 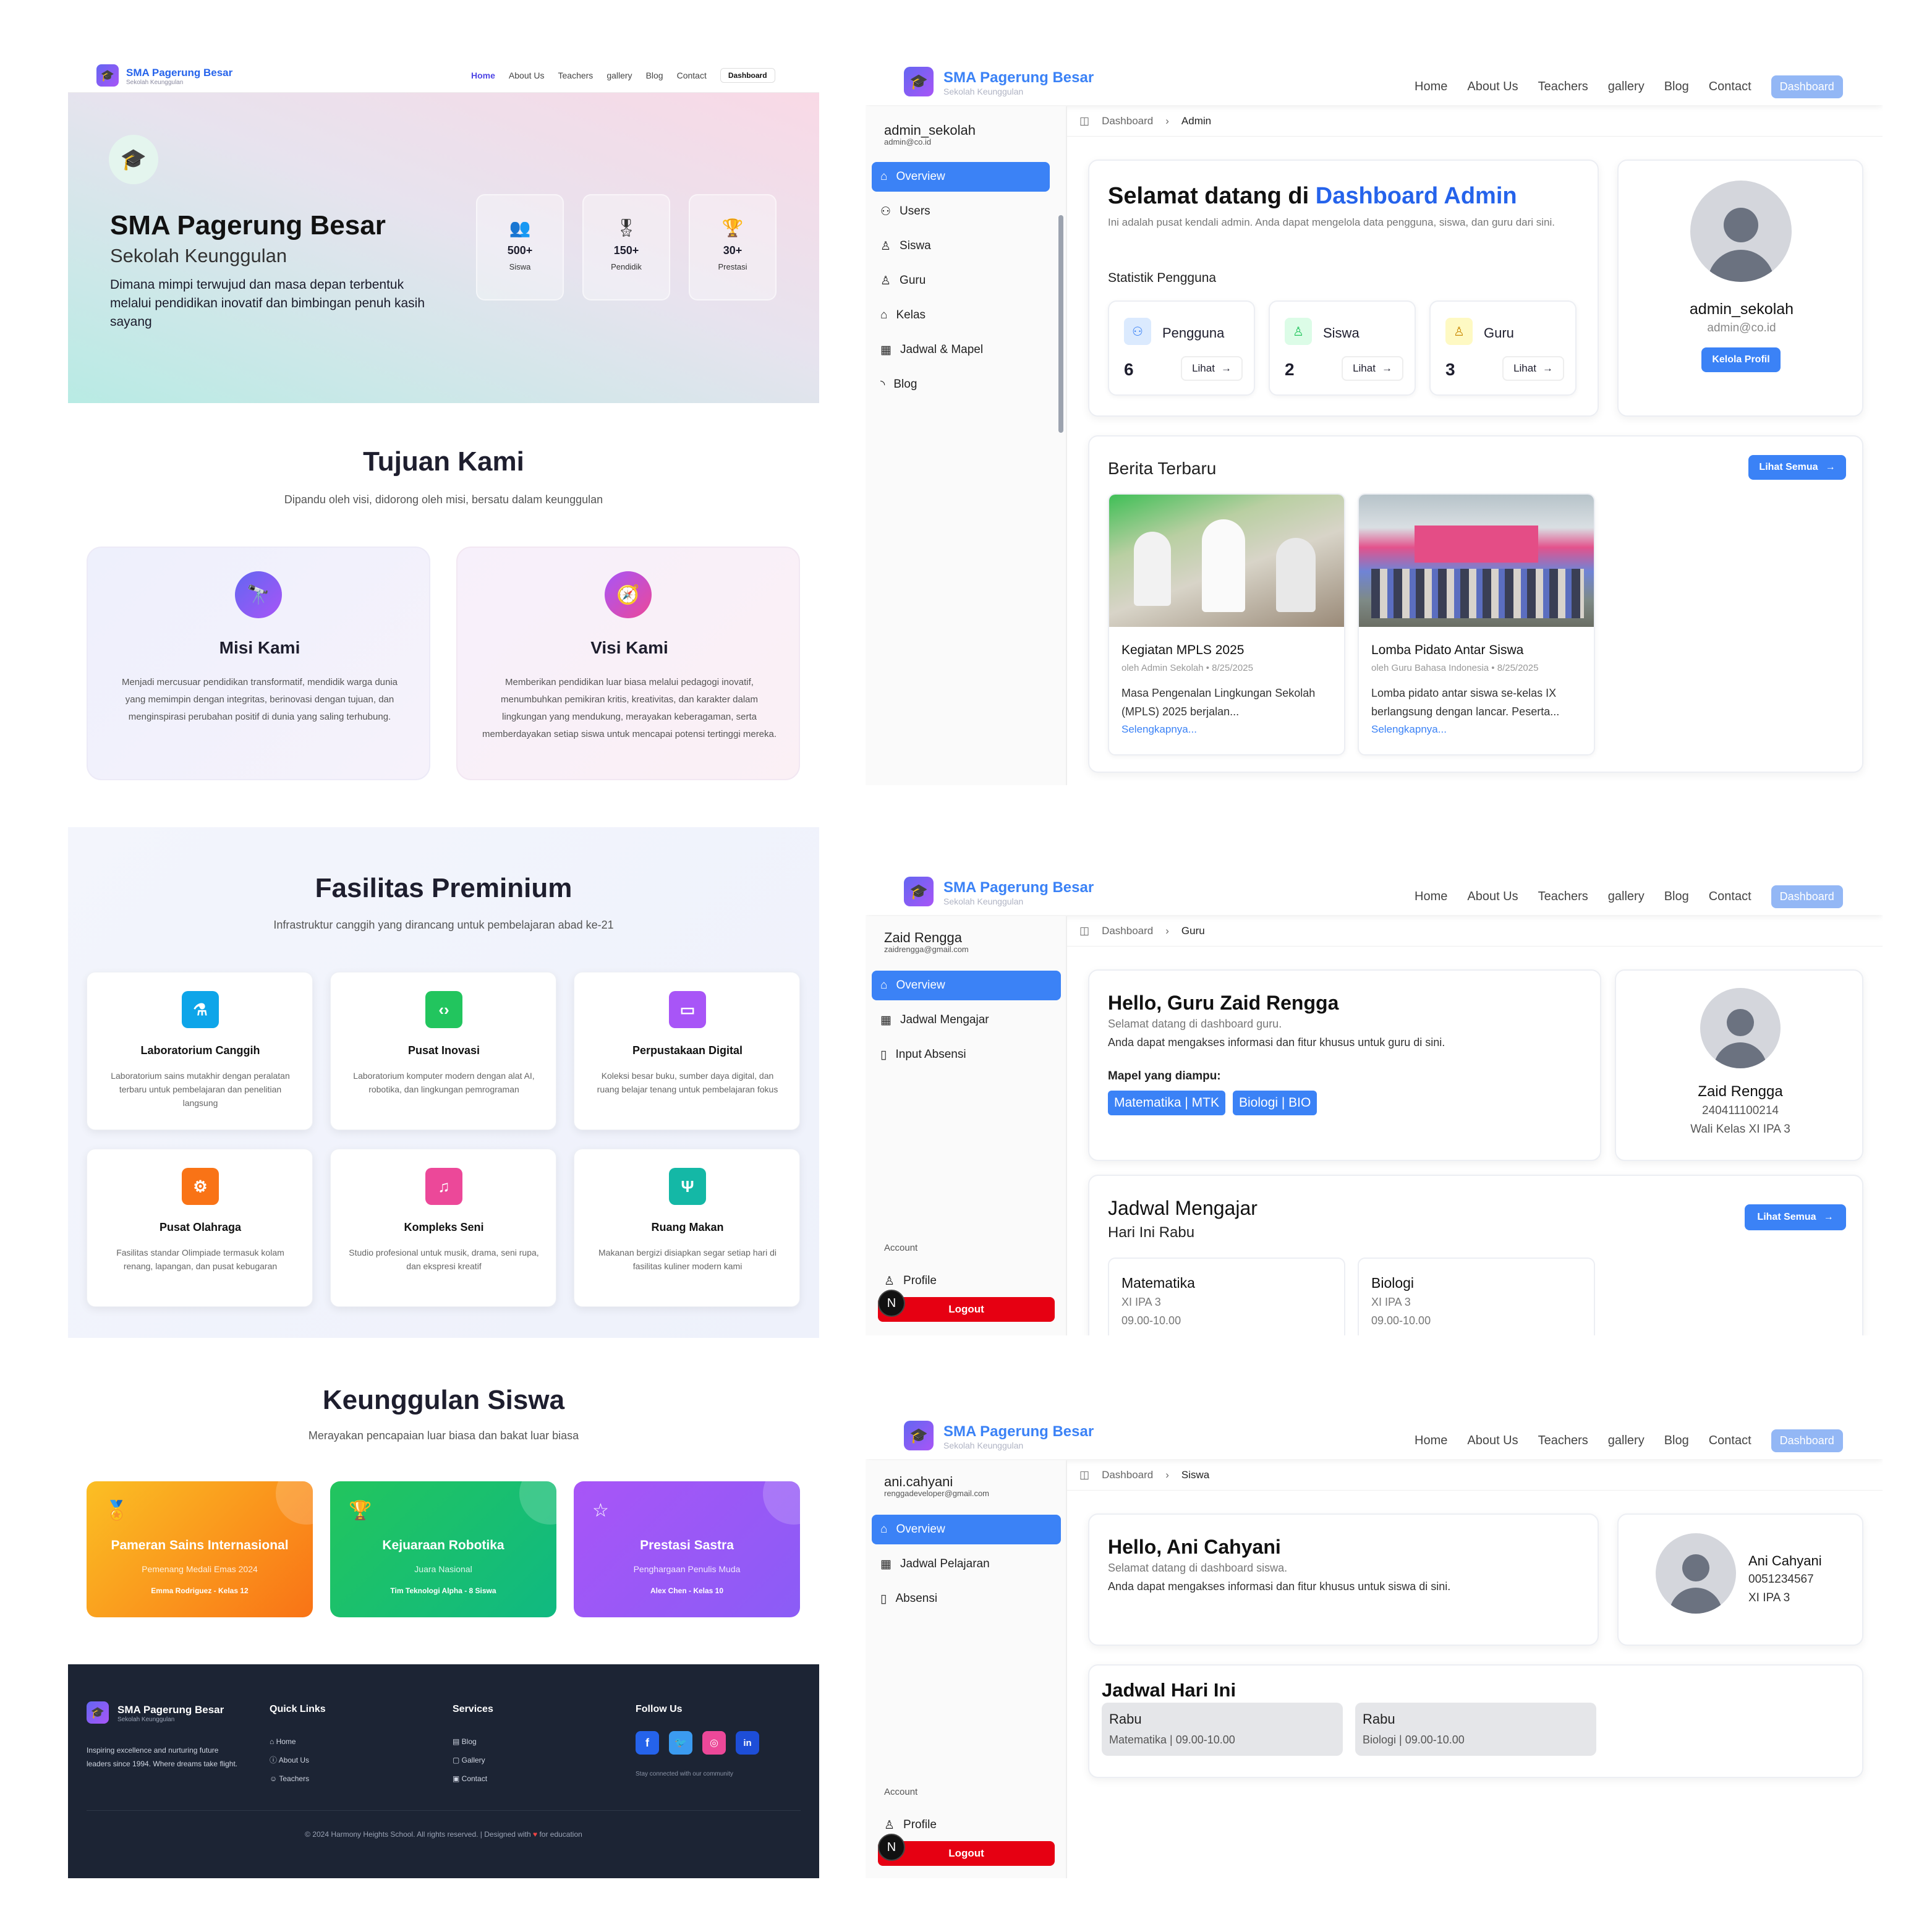 What do you see at coordinates (1476, 1297) in the screenshot?
I see `schedule-item: Biologi XI IPA 3 09.00-10.00` at bounding box center [1476, 1297].